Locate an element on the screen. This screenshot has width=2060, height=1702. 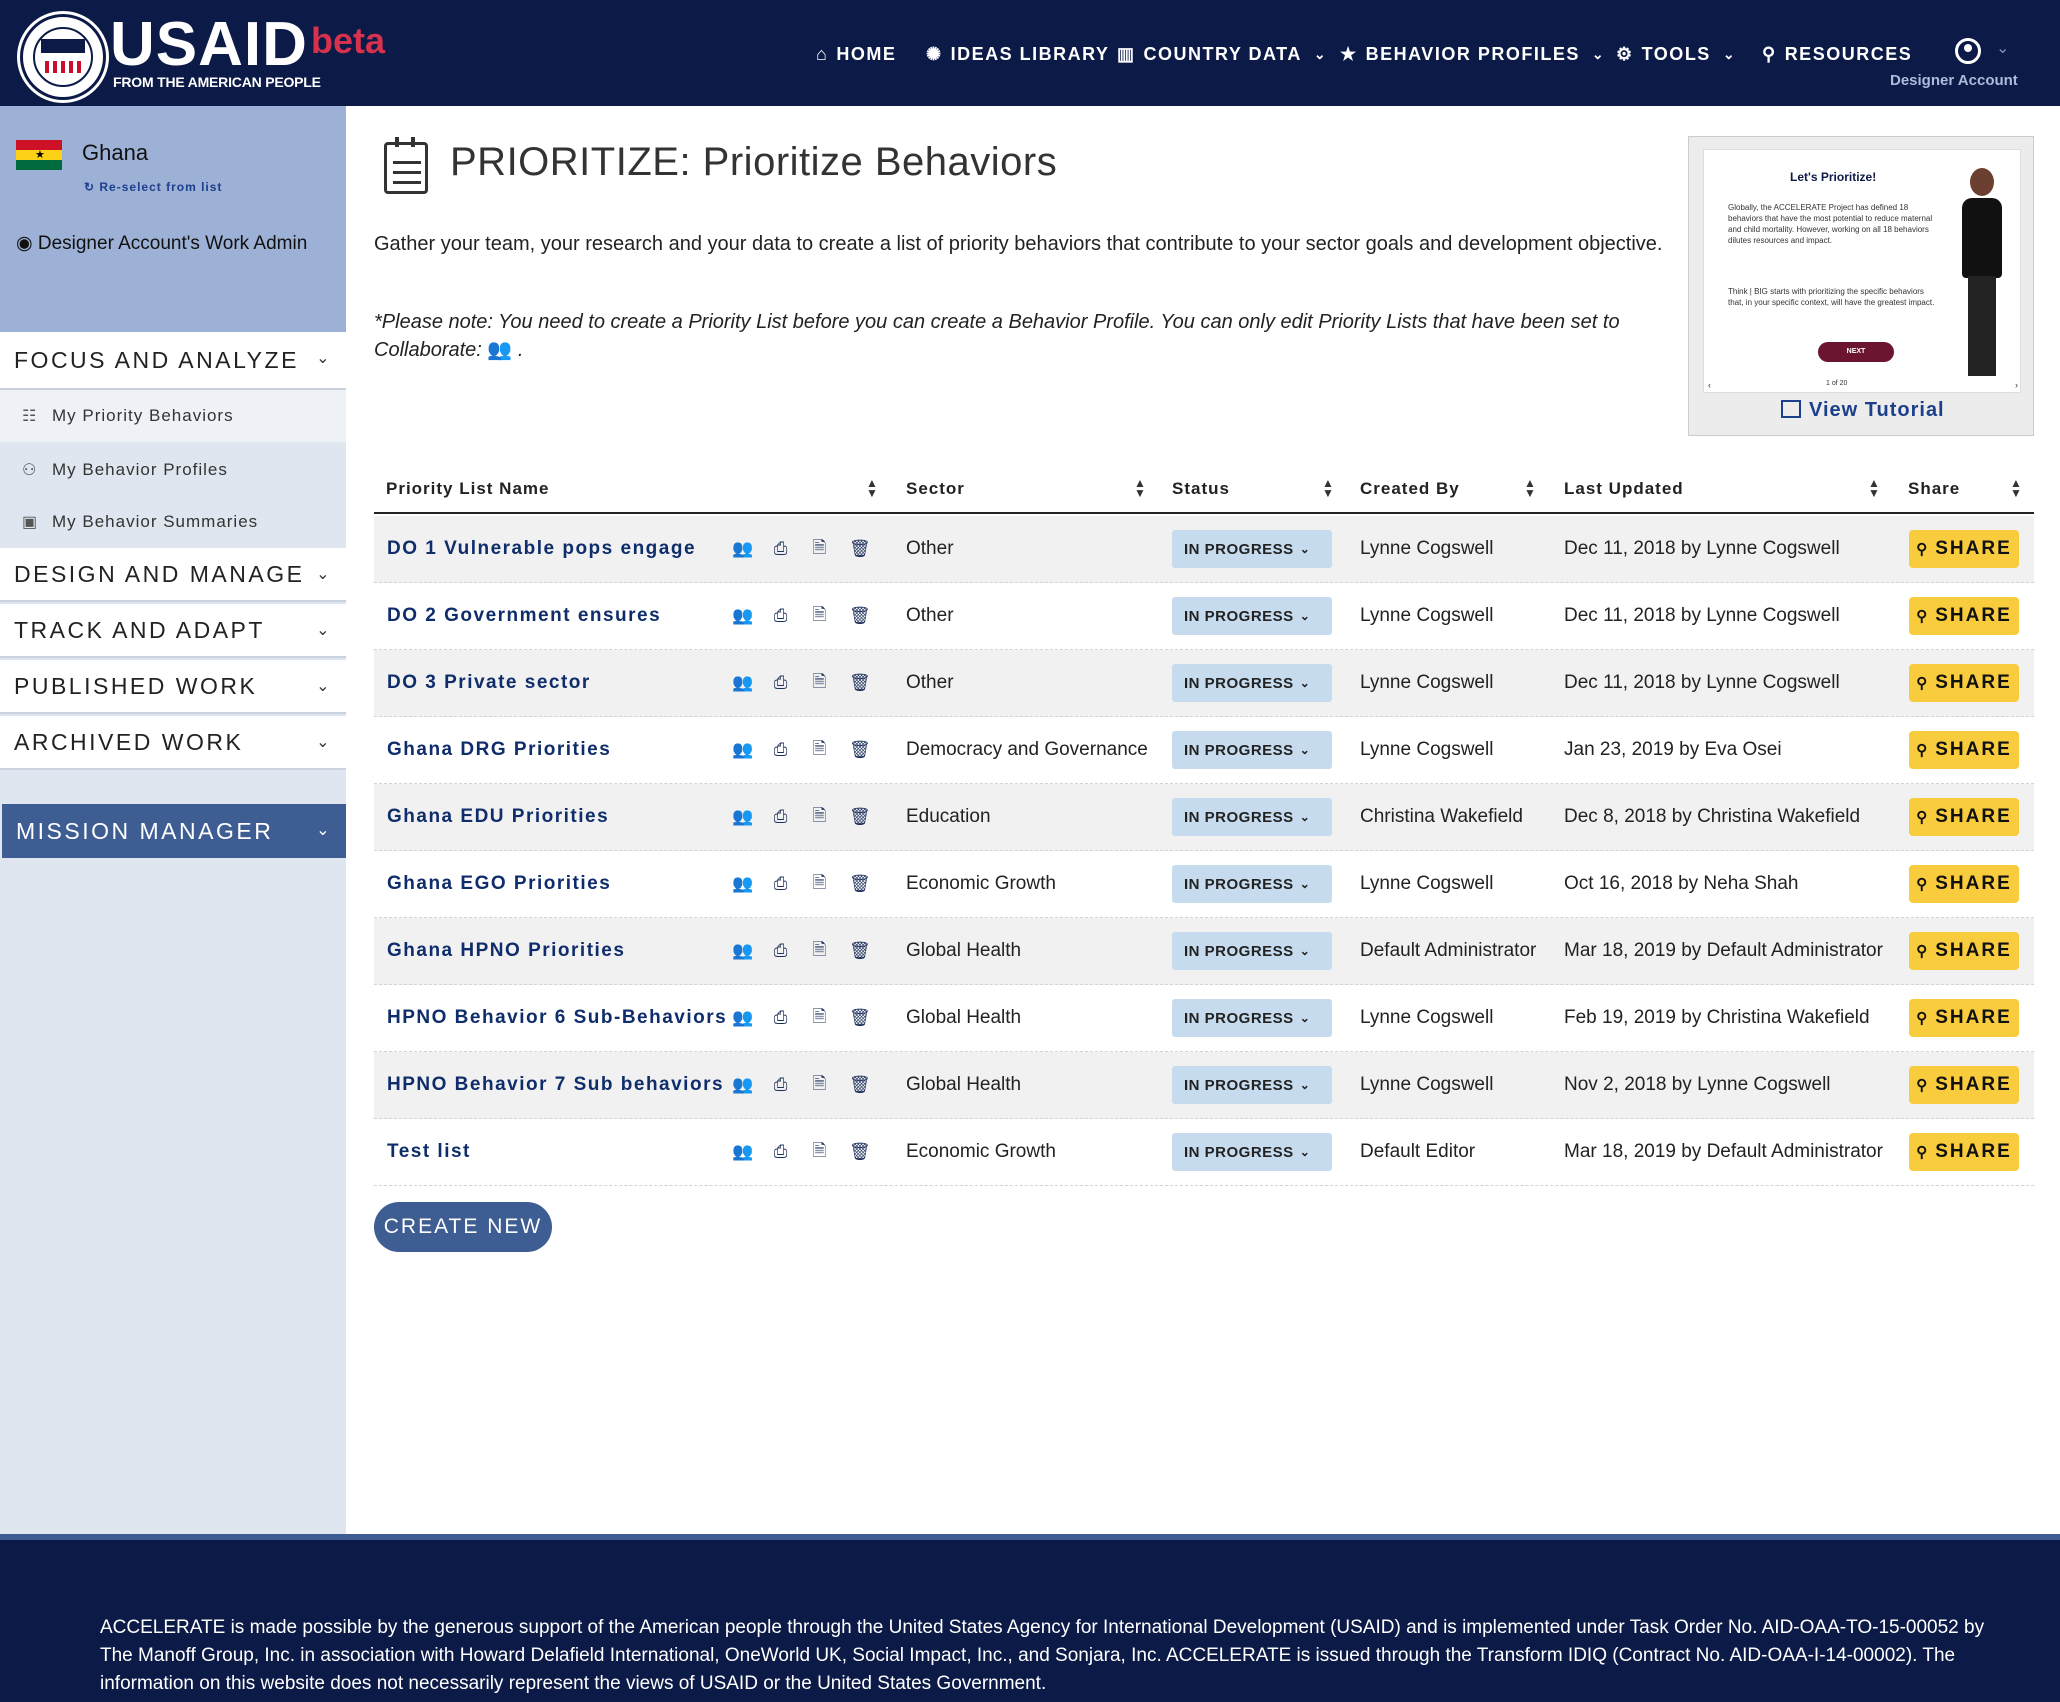
column-header-share: Share is located at coordinates (1934, 489).